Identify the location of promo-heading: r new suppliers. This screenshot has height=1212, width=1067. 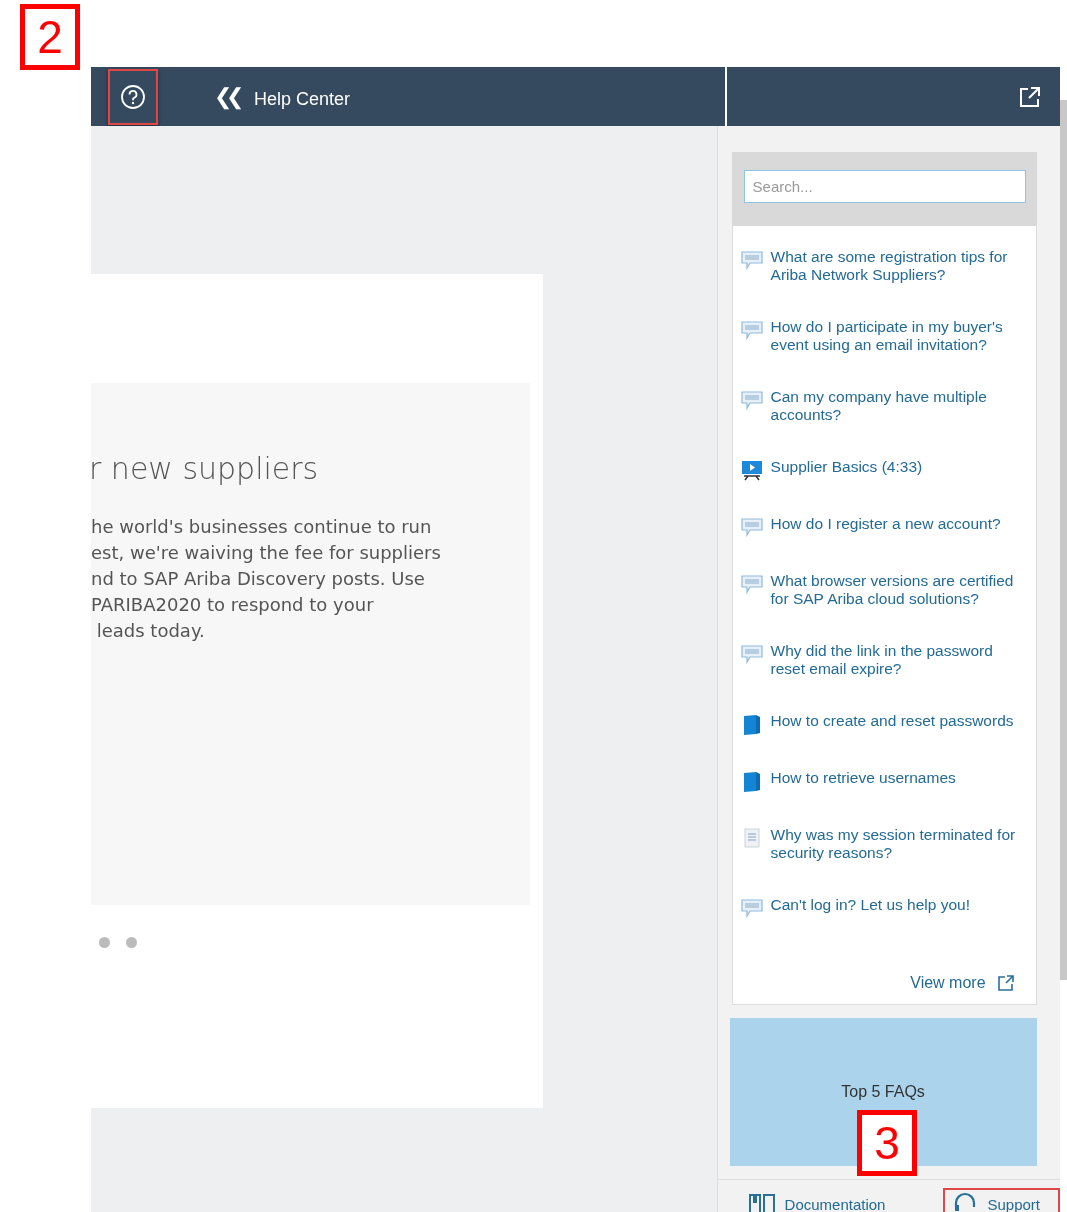
(204, 468).